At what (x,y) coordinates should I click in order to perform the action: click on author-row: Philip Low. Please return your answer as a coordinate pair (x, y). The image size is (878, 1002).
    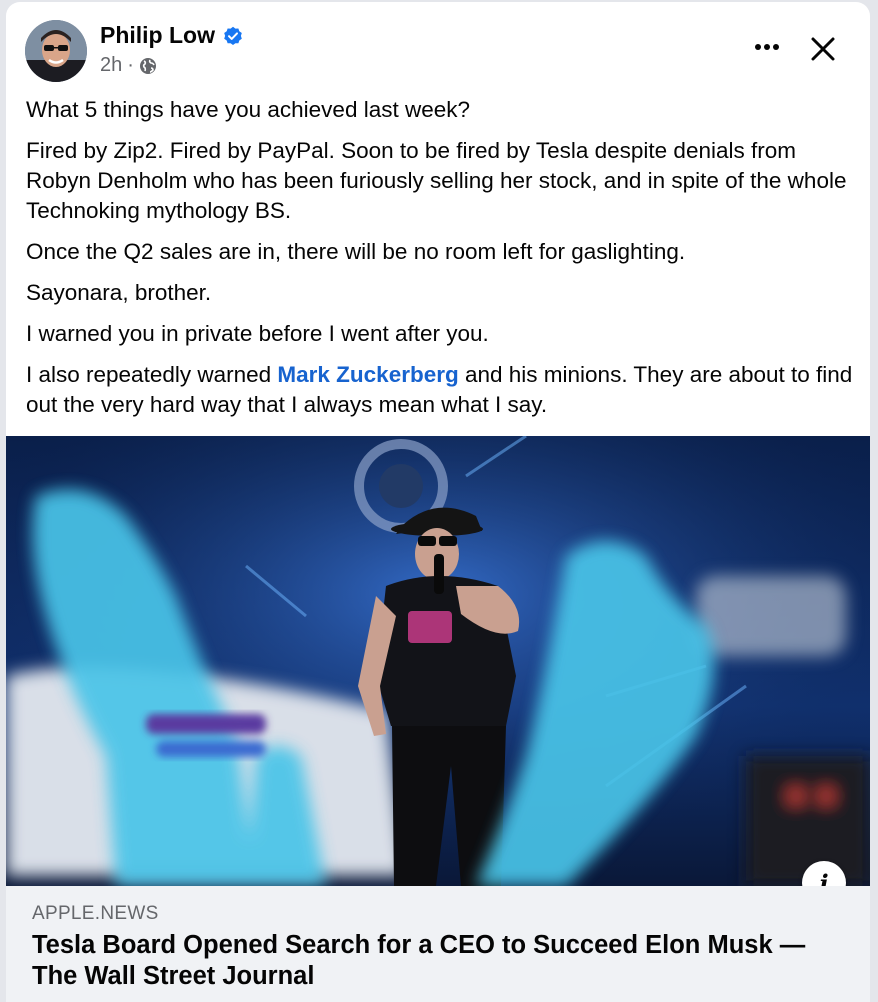
    Looking at the image, I should click on (171, 35).